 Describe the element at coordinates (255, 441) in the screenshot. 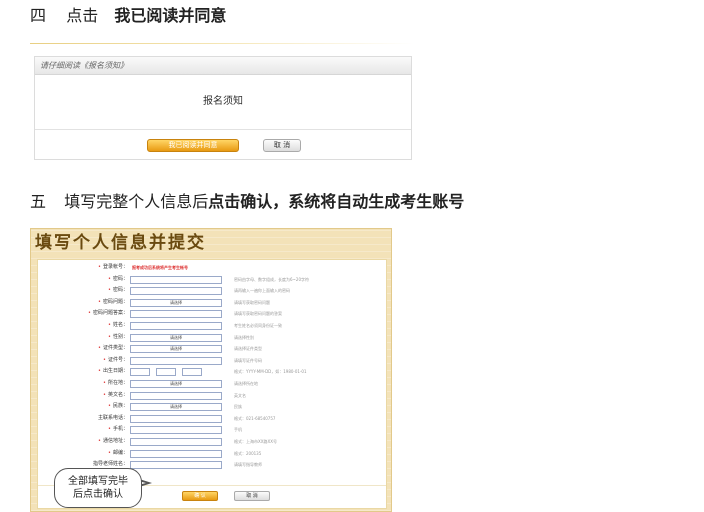

I see `form-row-hint: 格式：上海市XX路XX号` at that location.